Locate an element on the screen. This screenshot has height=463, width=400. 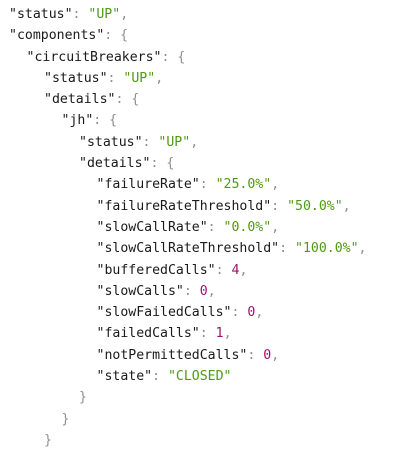
json-value: "CLOSED" is located at coordinates (199, 377).